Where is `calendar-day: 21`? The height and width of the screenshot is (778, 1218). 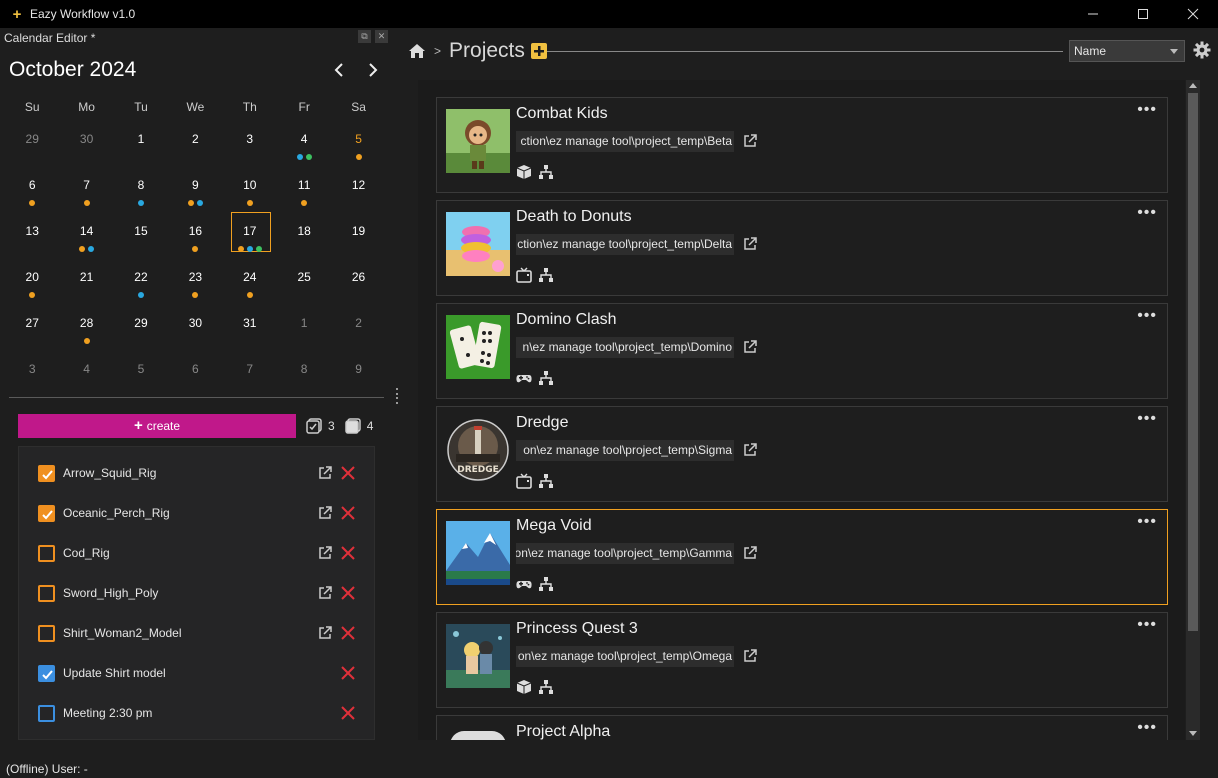 calendar-day: 21 is located at coordinates (86, 281).